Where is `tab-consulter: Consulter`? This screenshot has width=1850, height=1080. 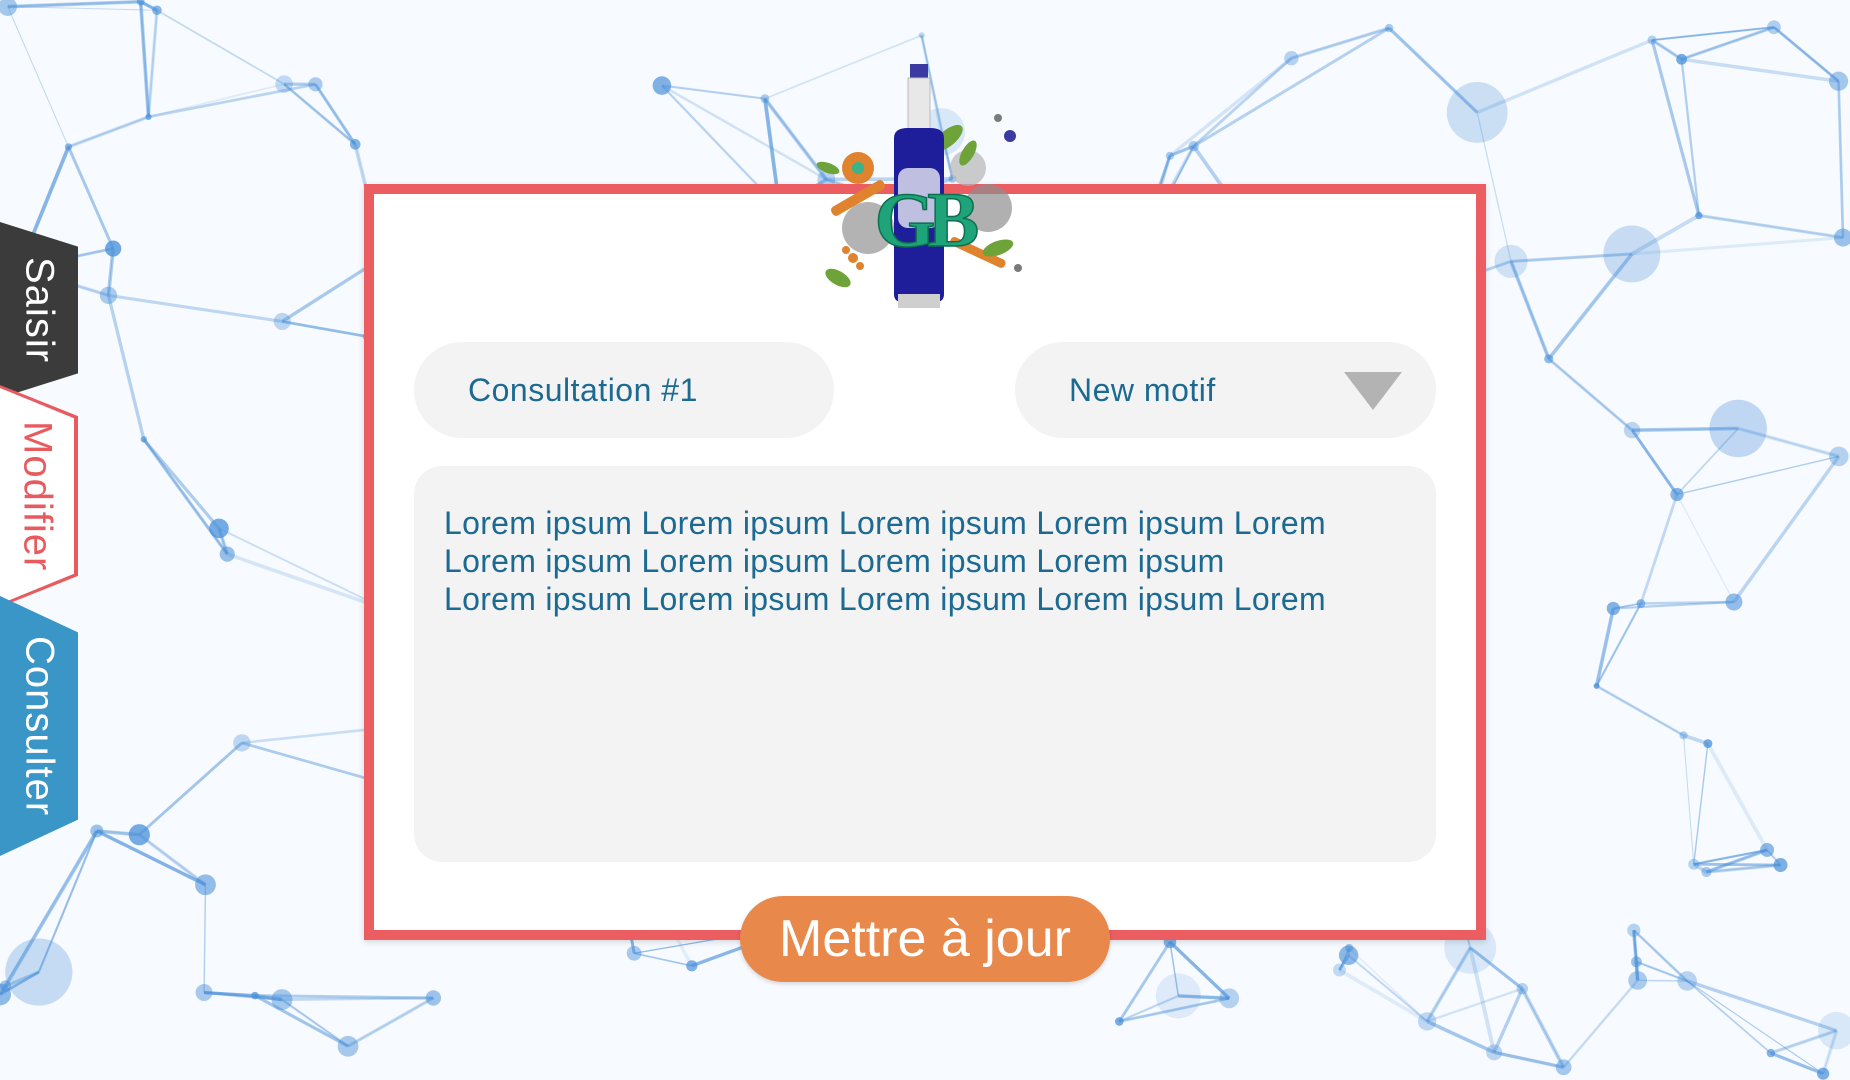 tab-consulter: Consulter is located at coordinates (39, 726).